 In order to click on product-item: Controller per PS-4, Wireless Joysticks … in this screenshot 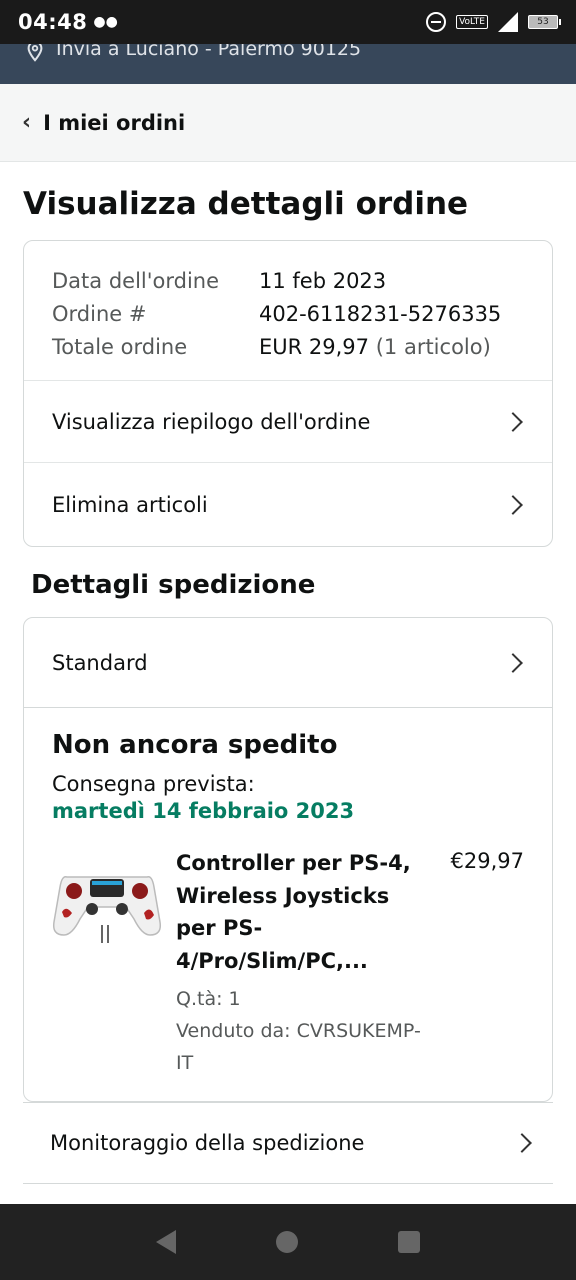, I will do `click(288, 963)`.